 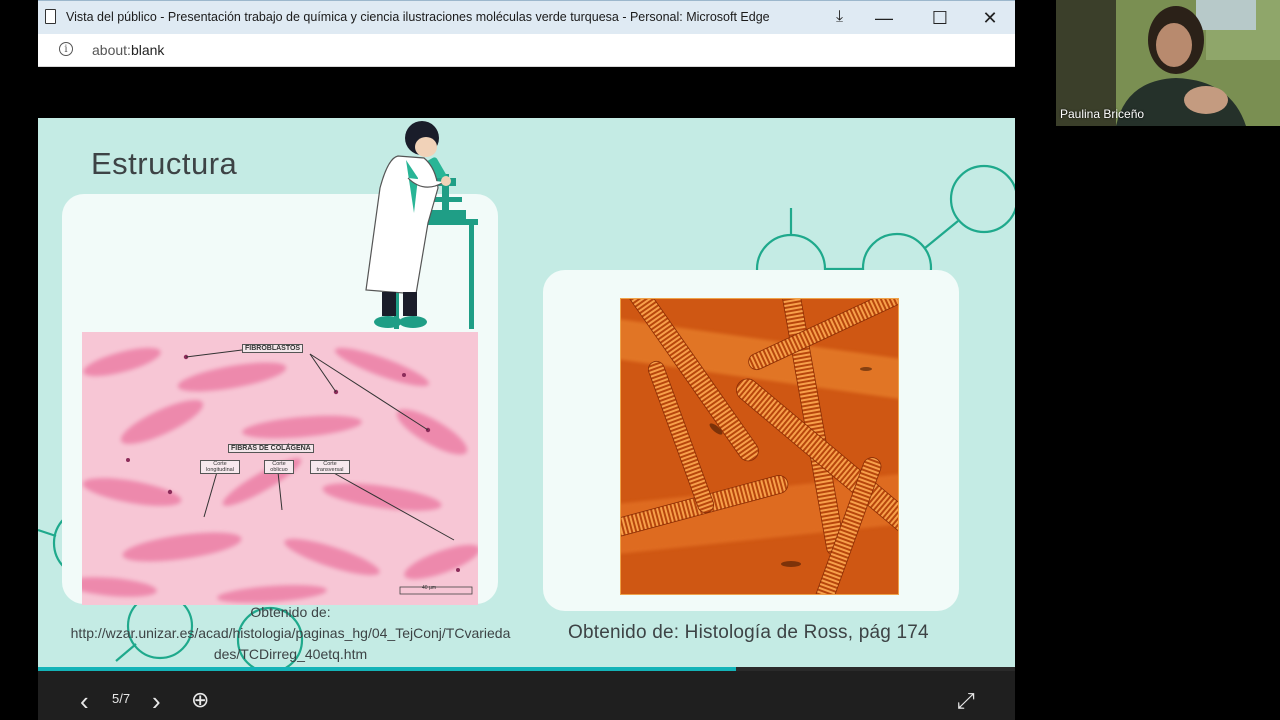 I want to click on zoom-icon: ⊕, so click(x=200, y=700).